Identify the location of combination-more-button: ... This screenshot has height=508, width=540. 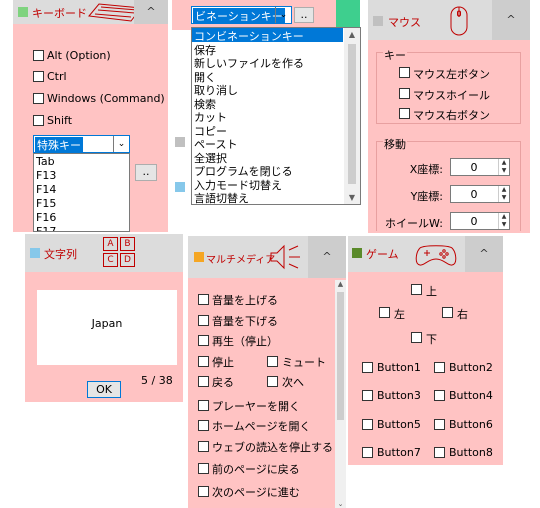
(304, 15).